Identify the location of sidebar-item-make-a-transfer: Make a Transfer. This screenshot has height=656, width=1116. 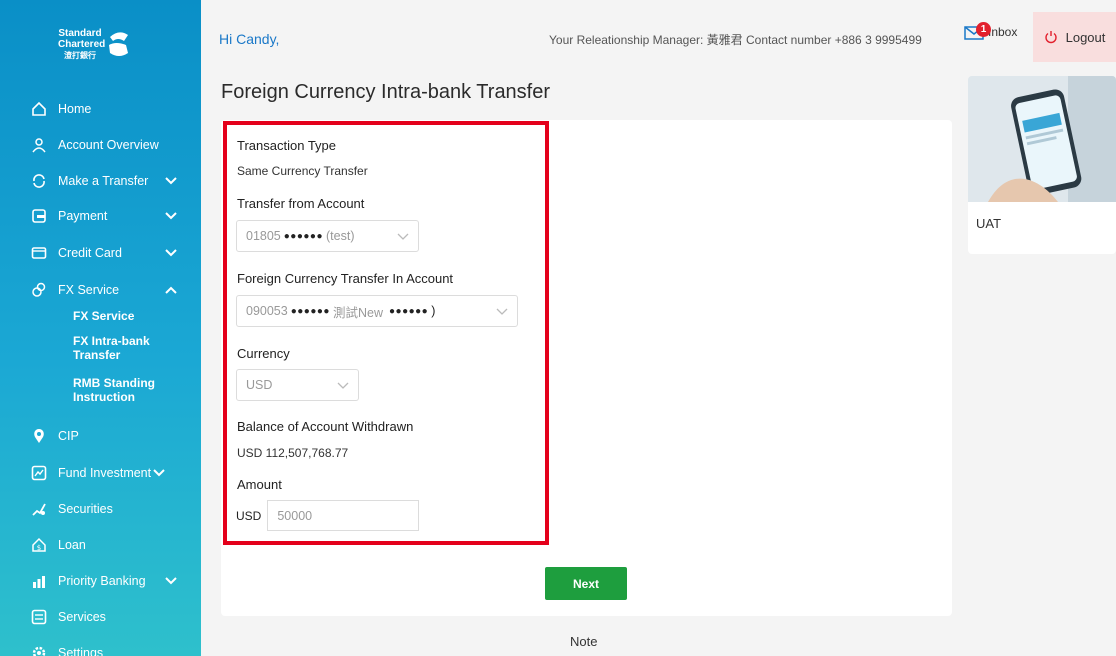
(100, 181).